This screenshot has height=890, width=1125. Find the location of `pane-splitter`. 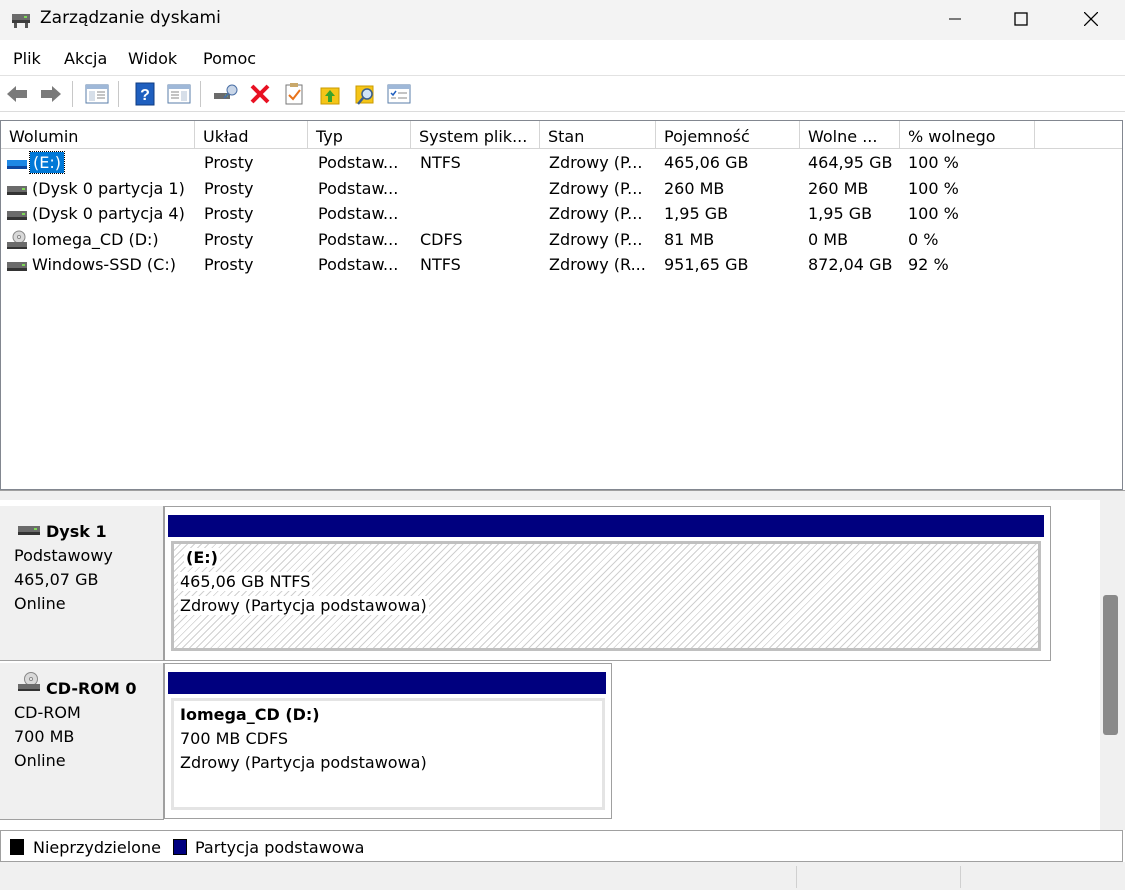

pane-splitter is located at coordinates (562, 495).